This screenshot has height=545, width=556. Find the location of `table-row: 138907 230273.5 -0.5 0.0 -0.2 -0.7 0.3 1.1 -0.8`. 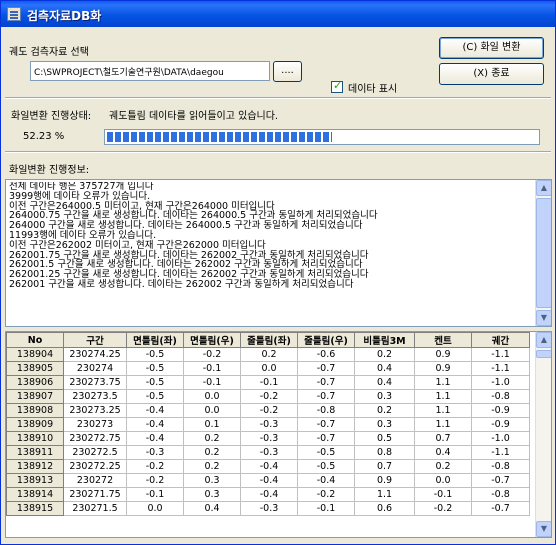

table-row: 138907 230273.5 -0.5 0.0 -0.2 -0.7 0.3 1.1 -0.8 is located at coordinates (268, 396).